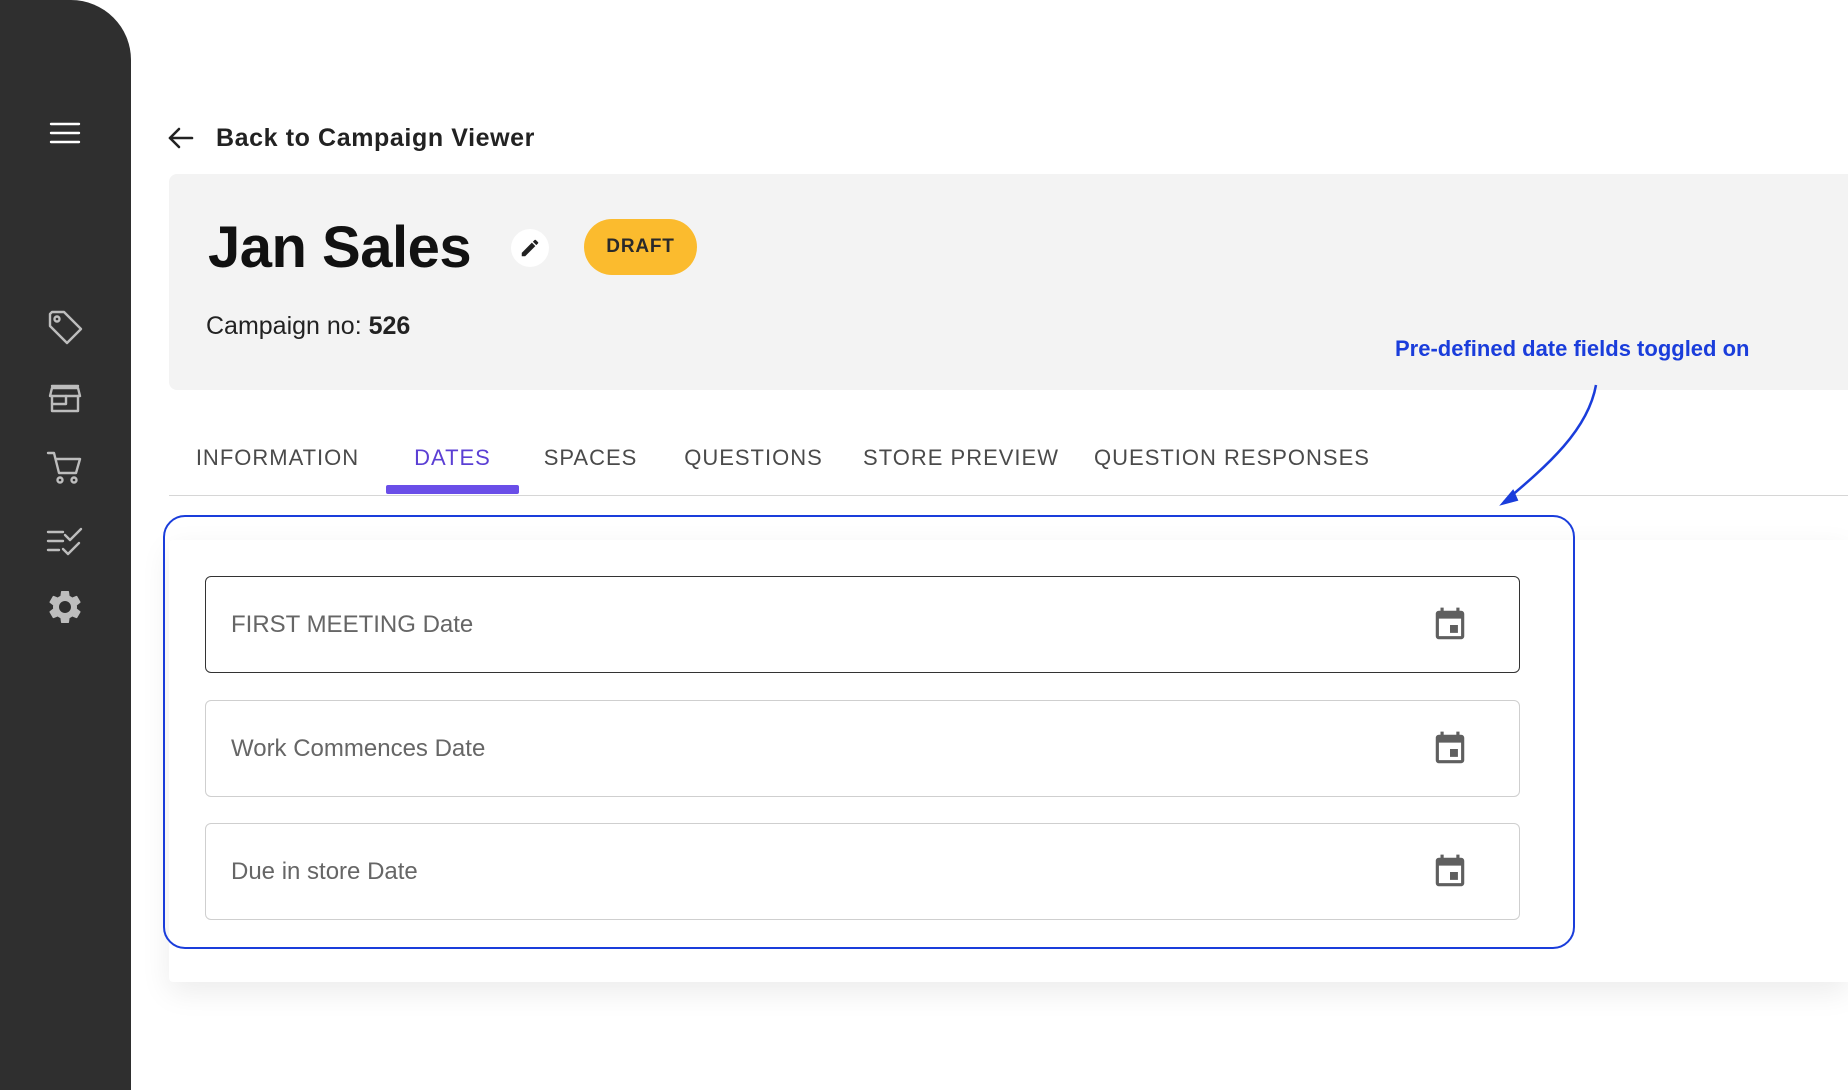 The image size is (1848, 1090). Describe the element at coordinates (65, 327) in the screenshot. I see `tag-icon` at that location.